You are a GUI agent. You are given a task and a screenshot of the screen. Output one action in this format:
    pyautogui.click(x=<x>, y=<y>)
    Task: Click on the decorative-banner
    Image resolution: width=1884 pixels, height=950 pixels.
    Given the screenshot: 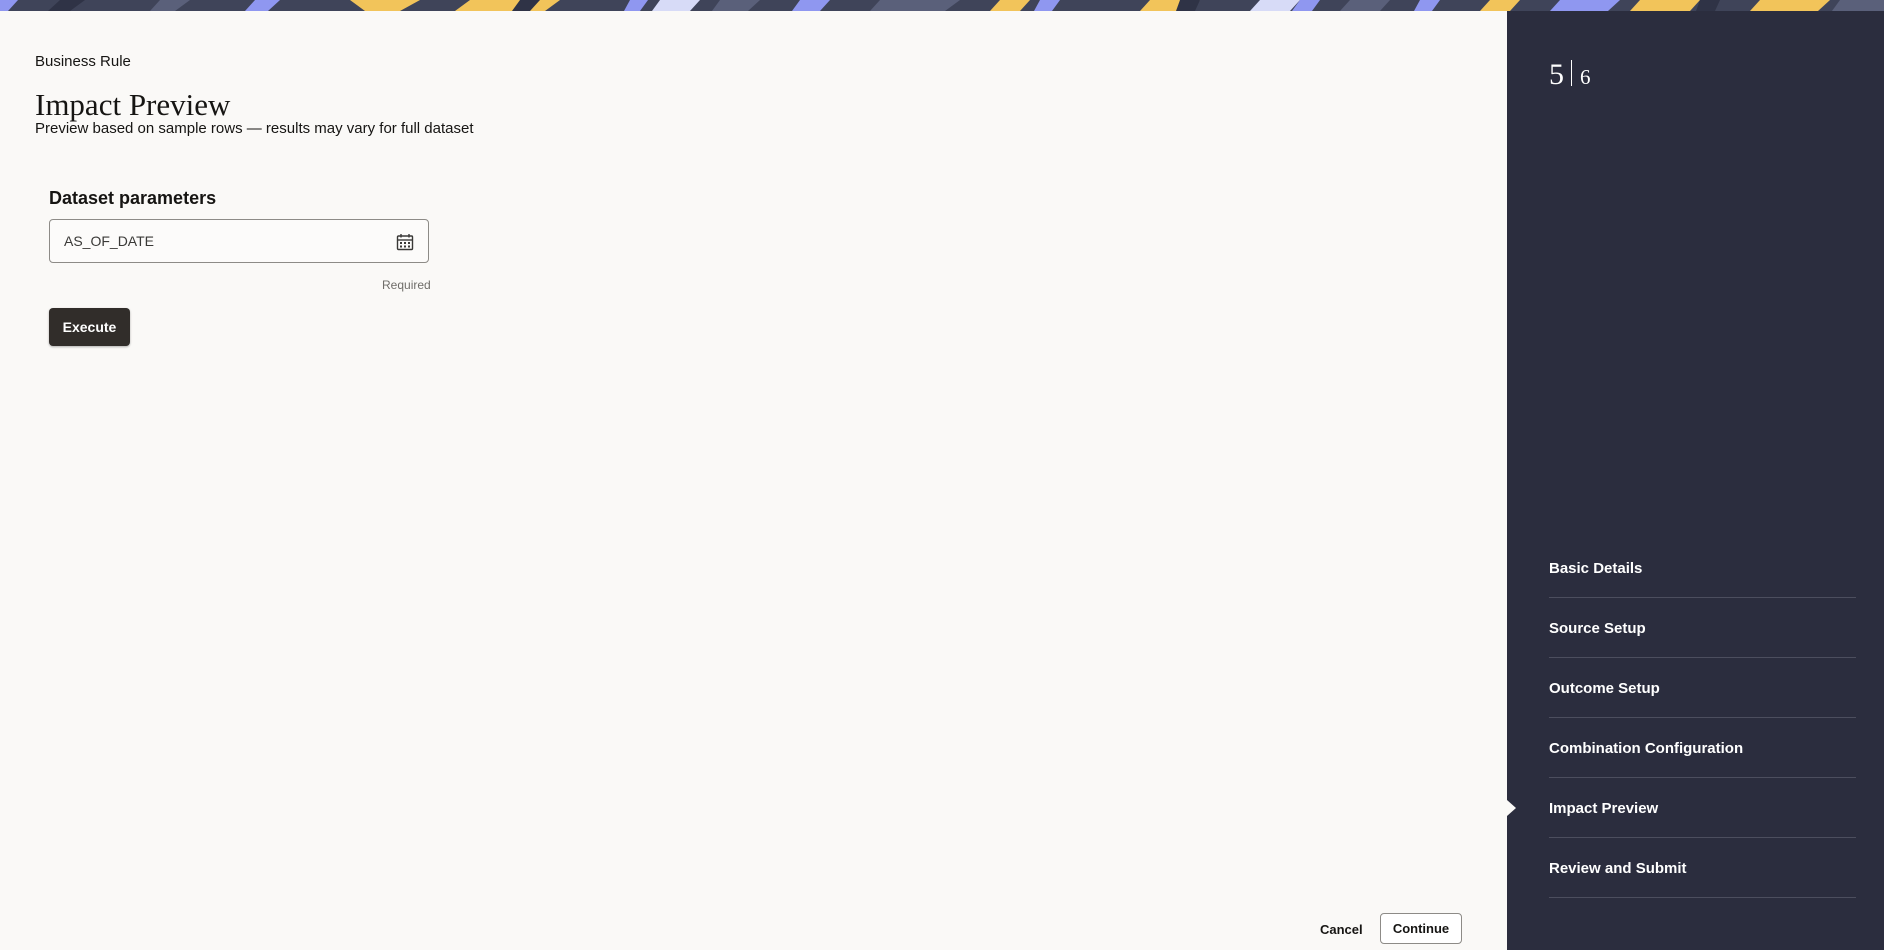 What is the action you would take?
    pyautogui.click(x=942, y=5)
    